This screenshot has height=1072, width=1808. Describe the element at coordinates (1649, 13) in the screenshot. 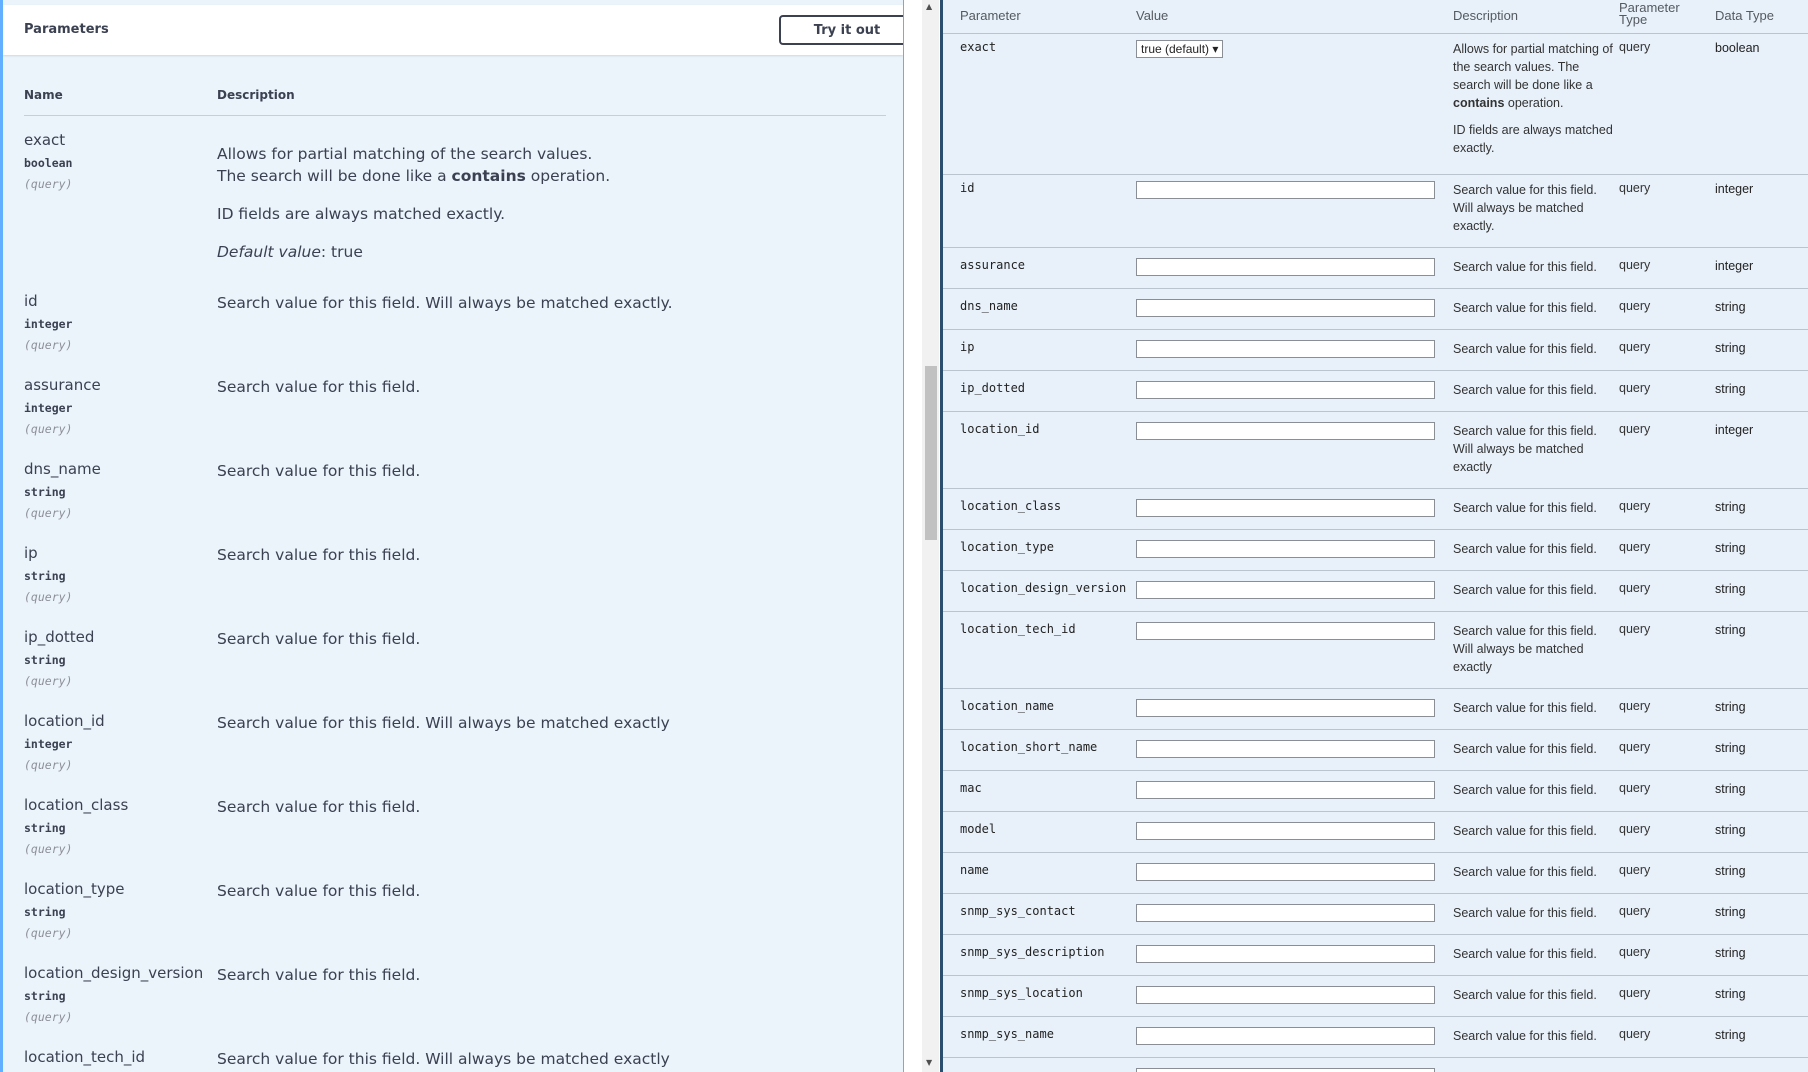

I see `th-parameter-type: Parameter Type` at that location.